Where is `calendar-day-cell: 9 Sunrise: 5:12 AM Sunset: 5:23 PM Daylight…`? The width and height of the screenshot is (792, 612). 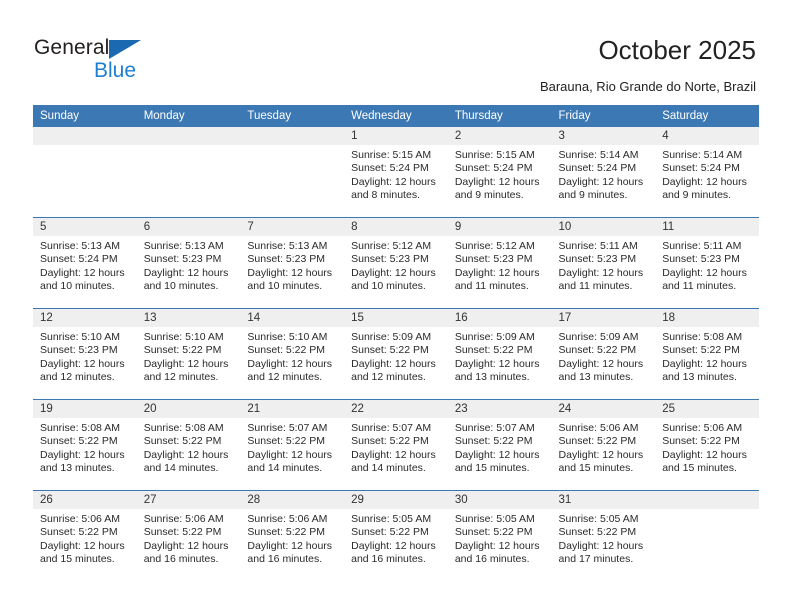 calendar-day-cell: 9 Sunrise: 5:12 AM Sunset: 5:23 PM Daylight… is located at coordinates (499, 263).